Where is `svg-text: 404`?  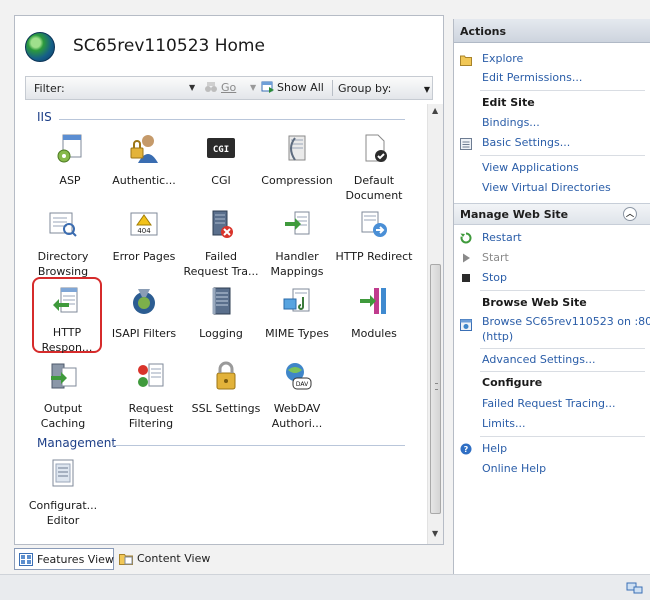
svg-text: 404 is located at coordinates (144, 231).